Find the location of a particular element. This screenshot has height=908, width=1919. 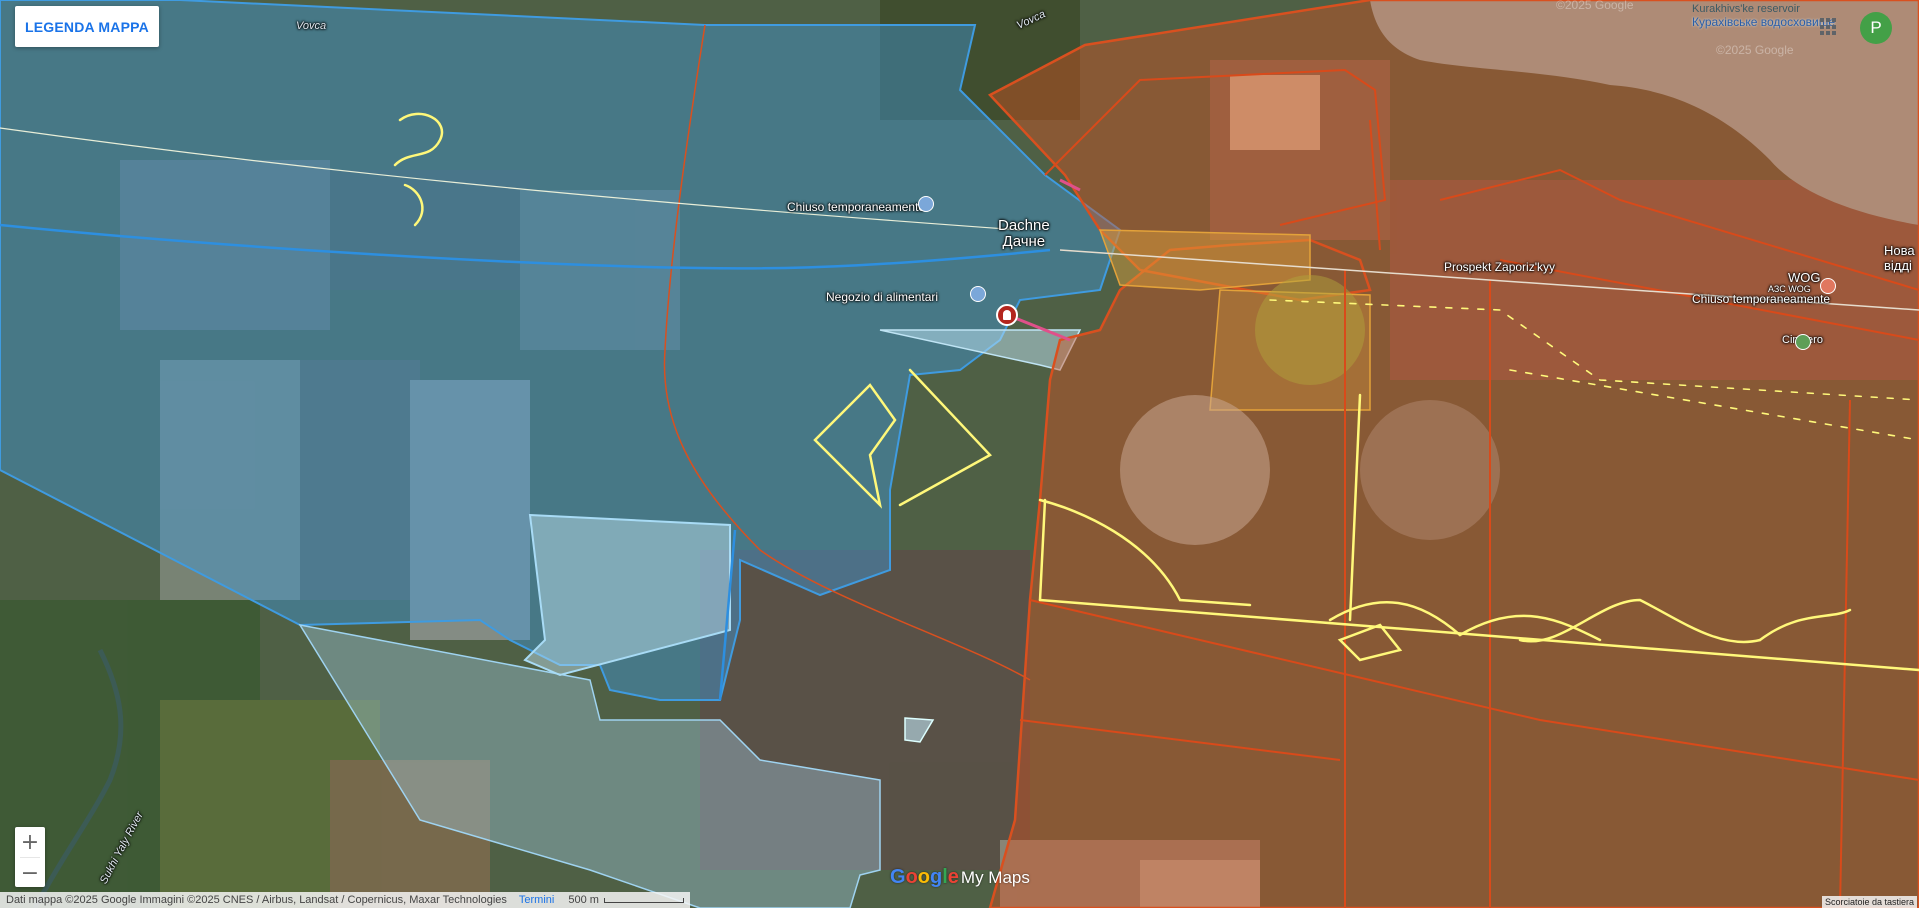

scale-label: 500 m is located at coordinates (583, 900).